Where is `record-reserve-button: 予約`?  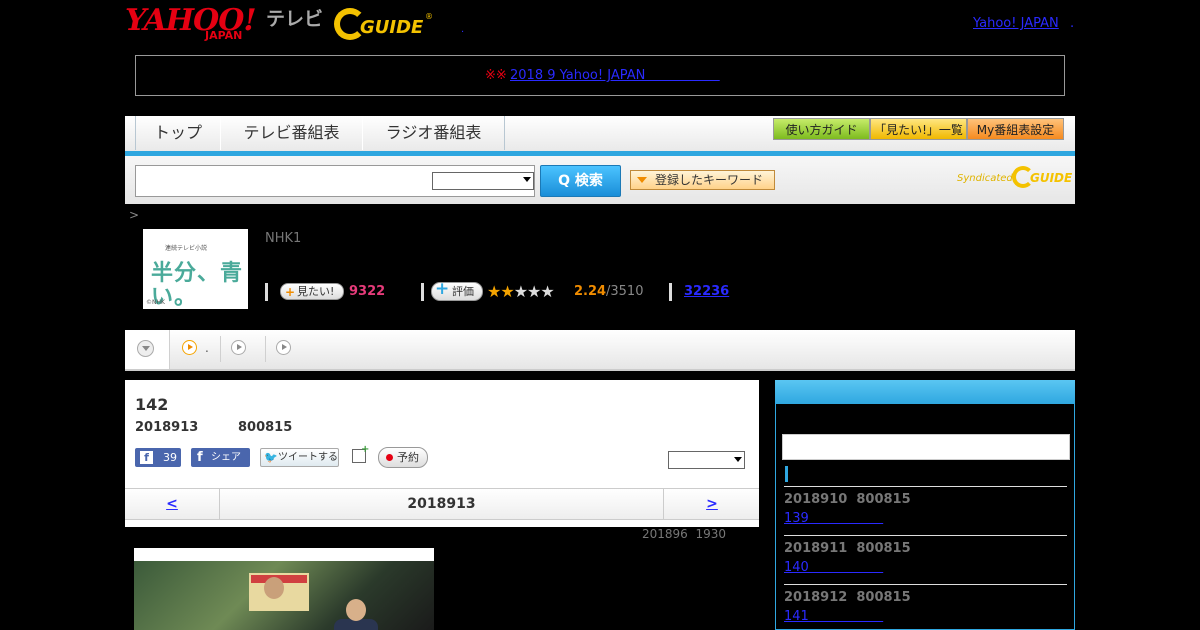
record-reserve-button: 予約 is located at coordinates (403, 457).